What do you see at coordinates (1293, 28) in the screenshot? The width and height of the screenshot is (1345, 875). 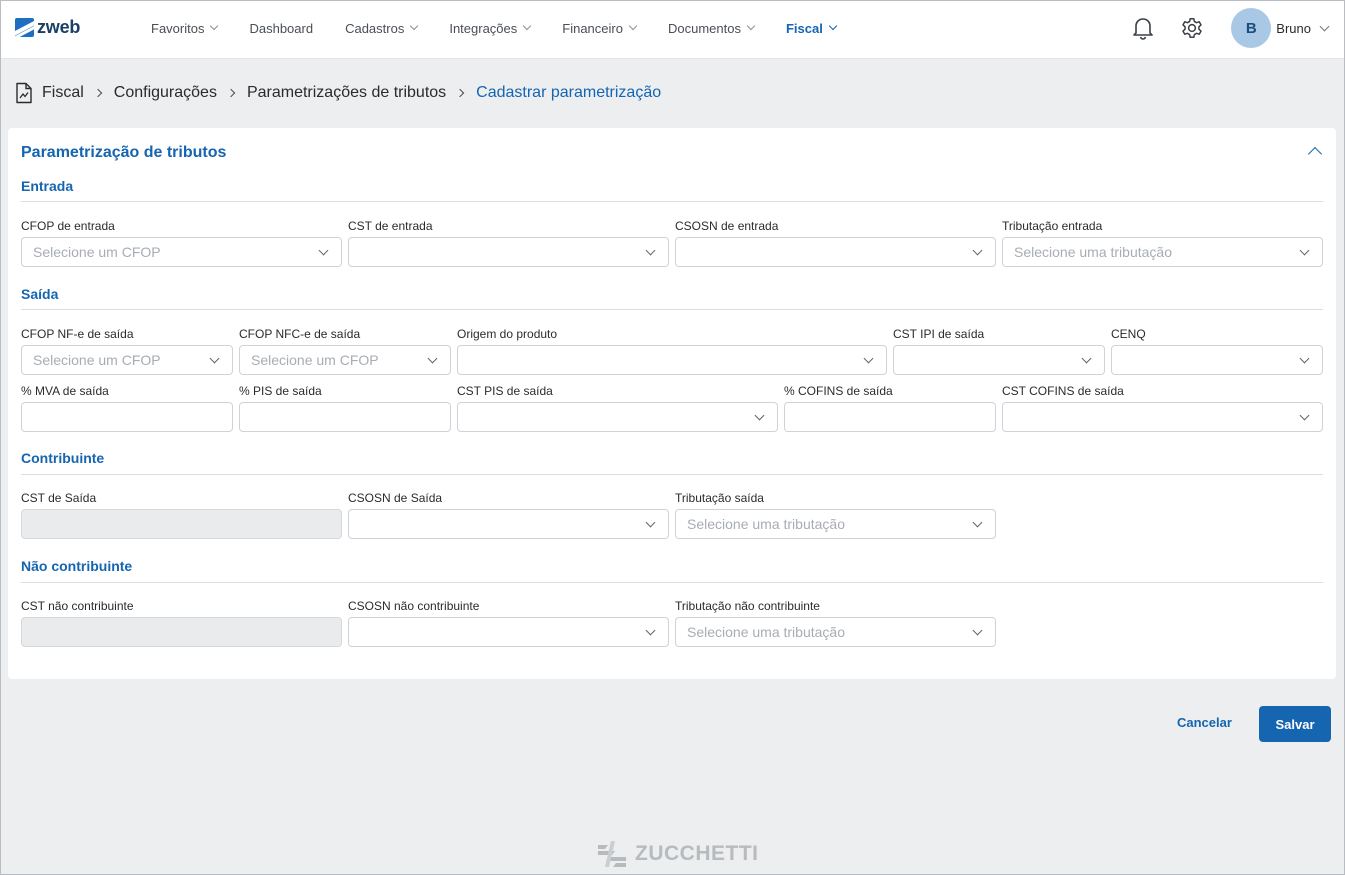 I see `user-name: Bruno` at bounding box center [1293, 28].